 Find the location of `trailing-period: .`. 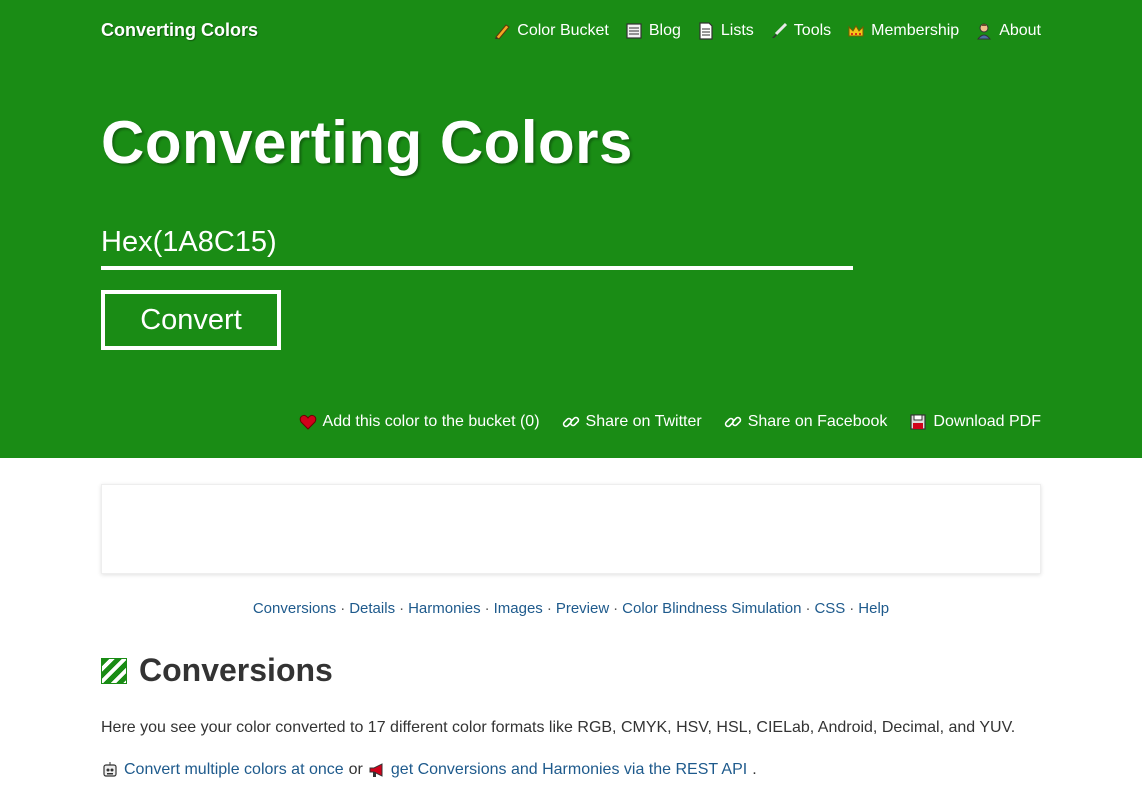

trailing-period: . is located at coordinates (754, 769).